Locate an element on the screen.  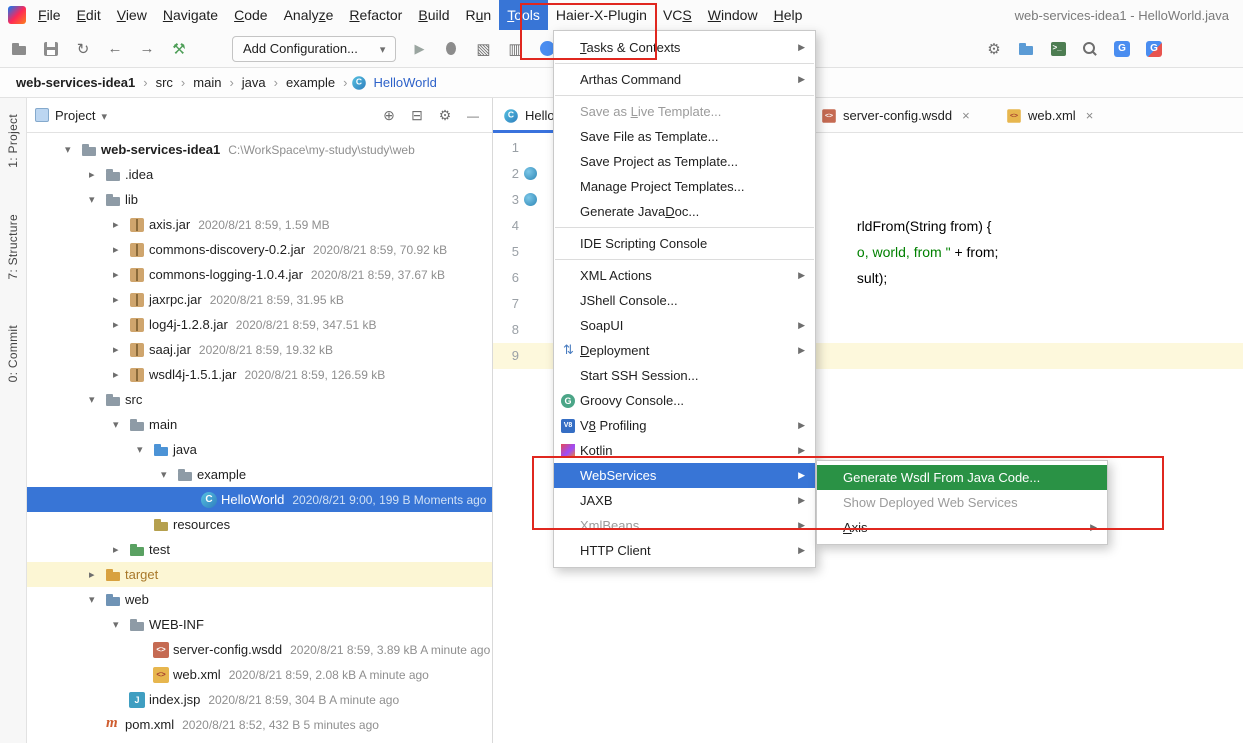
toolwindow-button-structure: 7: Structure is located at coordinates (13, 247).